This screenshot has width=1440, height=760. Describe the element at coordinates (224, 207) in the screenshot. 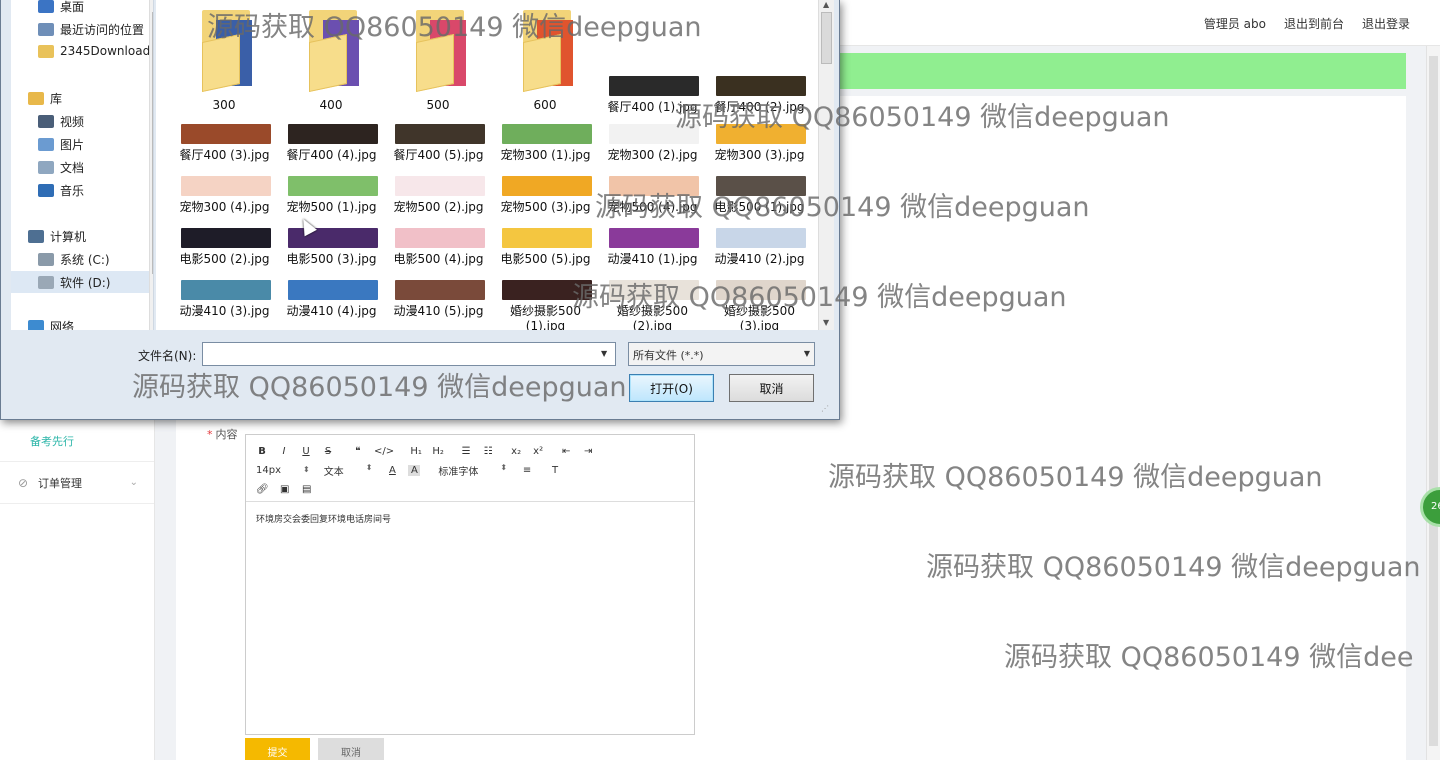

I see `file-label: 宠物300 (4).jpg` at that location.